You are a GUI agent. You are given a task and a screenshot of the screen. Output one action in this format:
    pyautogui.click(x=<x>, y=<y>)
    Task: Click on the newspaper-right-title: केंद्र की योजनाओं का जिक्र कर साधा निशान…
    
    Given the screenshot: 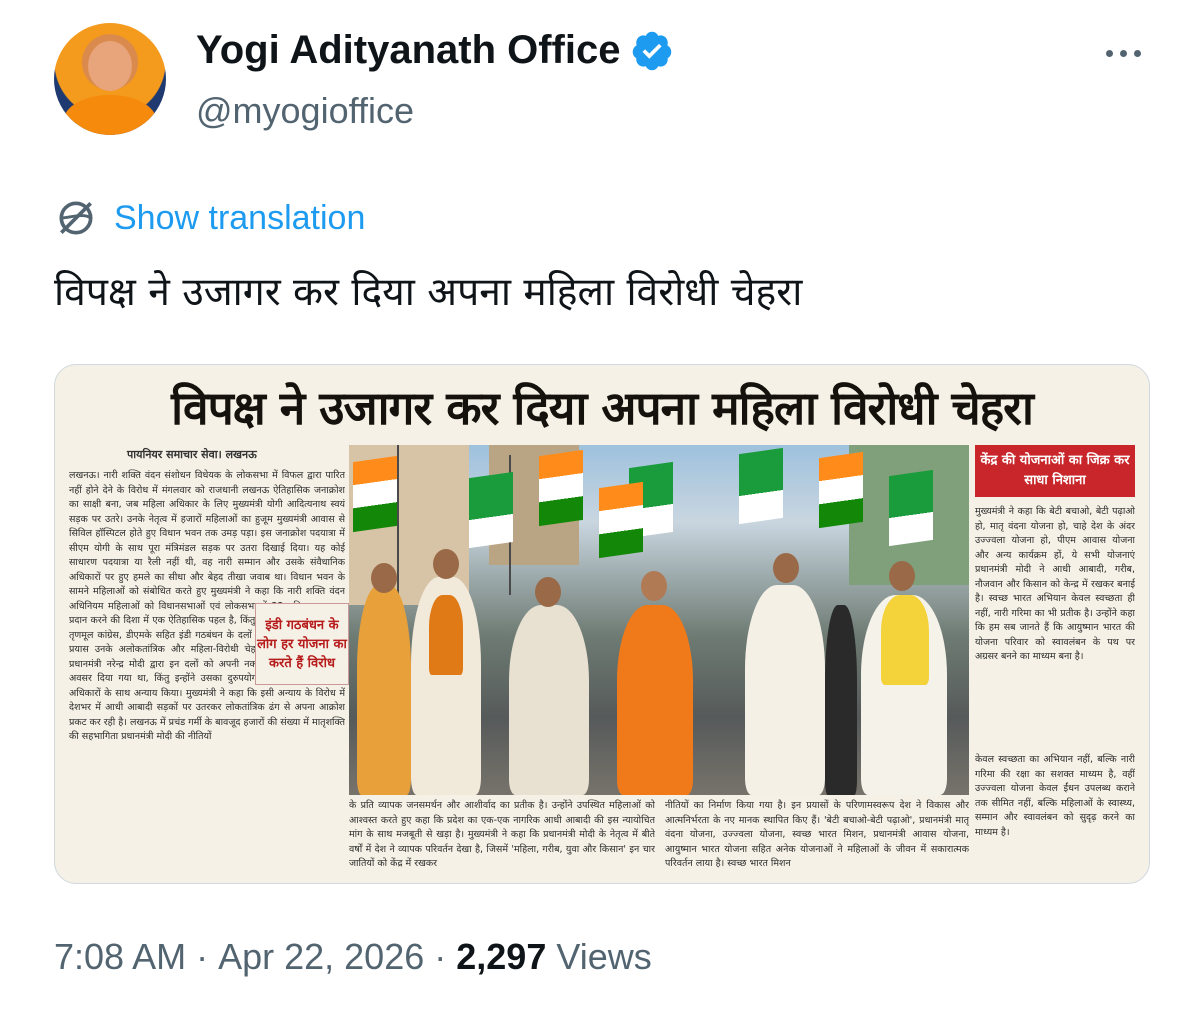 What is the action you would take?
    pyautogui.click(x=1055, y=471)
    